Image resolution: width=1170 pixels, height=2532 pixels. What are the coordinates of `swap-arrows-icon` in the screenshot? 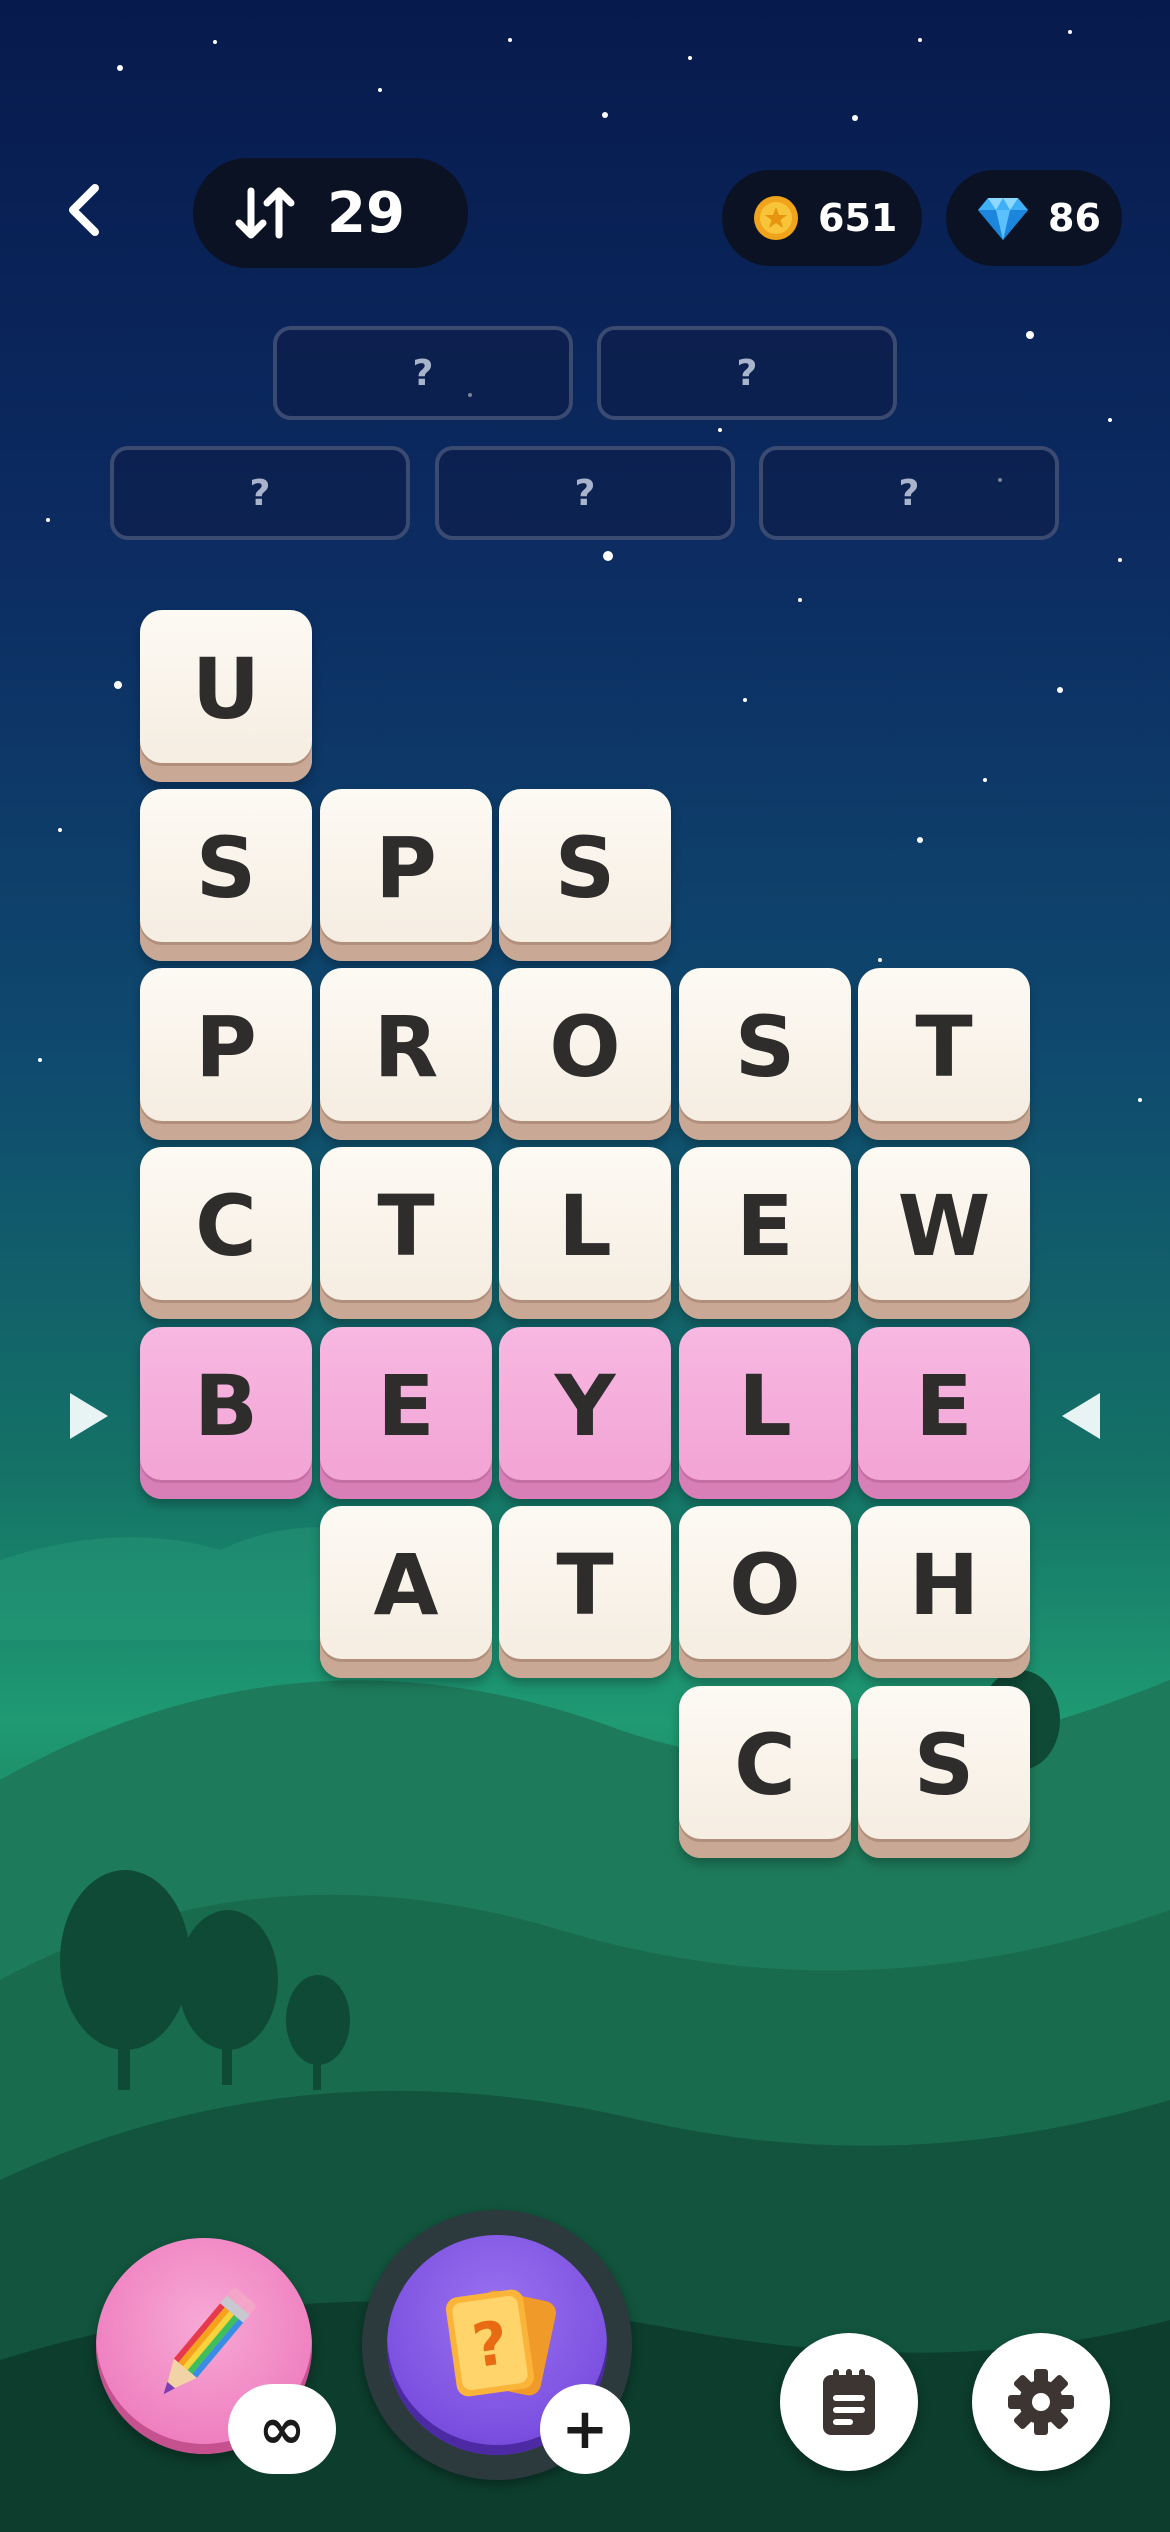 It's located at (265, 213).